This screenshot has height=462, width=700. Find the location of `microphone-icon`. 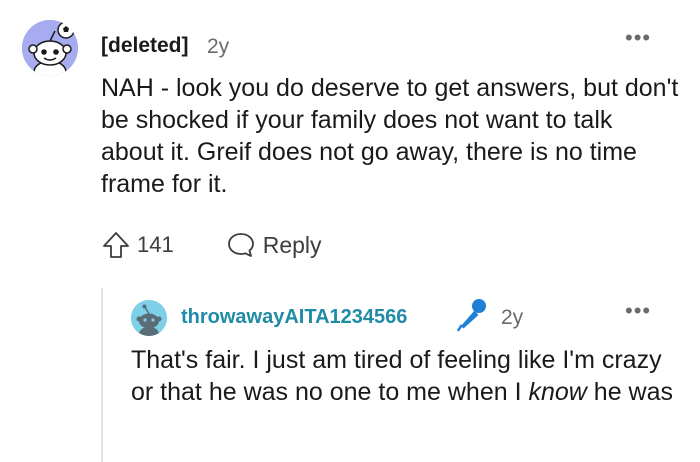

microphone-icon is located at coordinates (472, 315).